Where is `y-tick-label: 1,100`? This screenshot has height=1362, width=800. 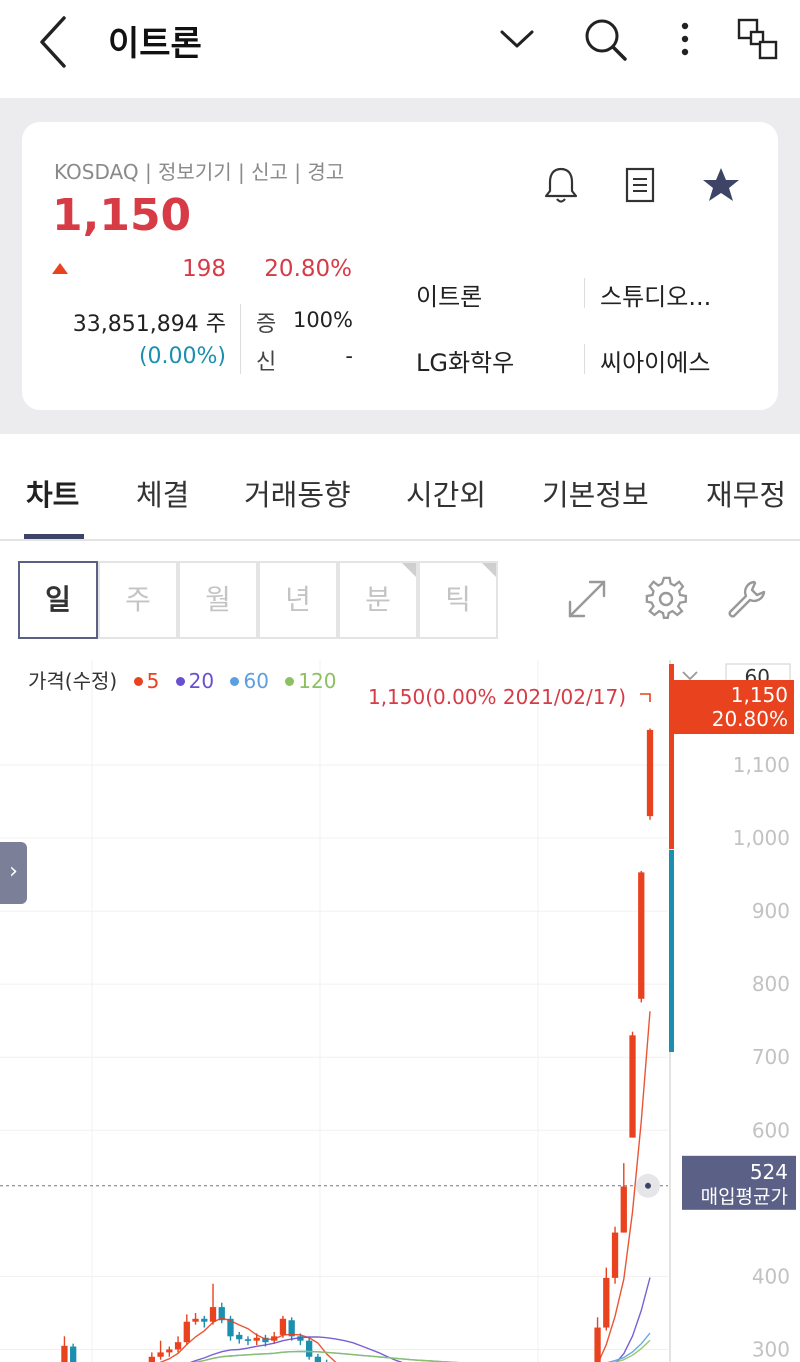 y-tick-label: 1,100 is located at coordinates (761, 765).